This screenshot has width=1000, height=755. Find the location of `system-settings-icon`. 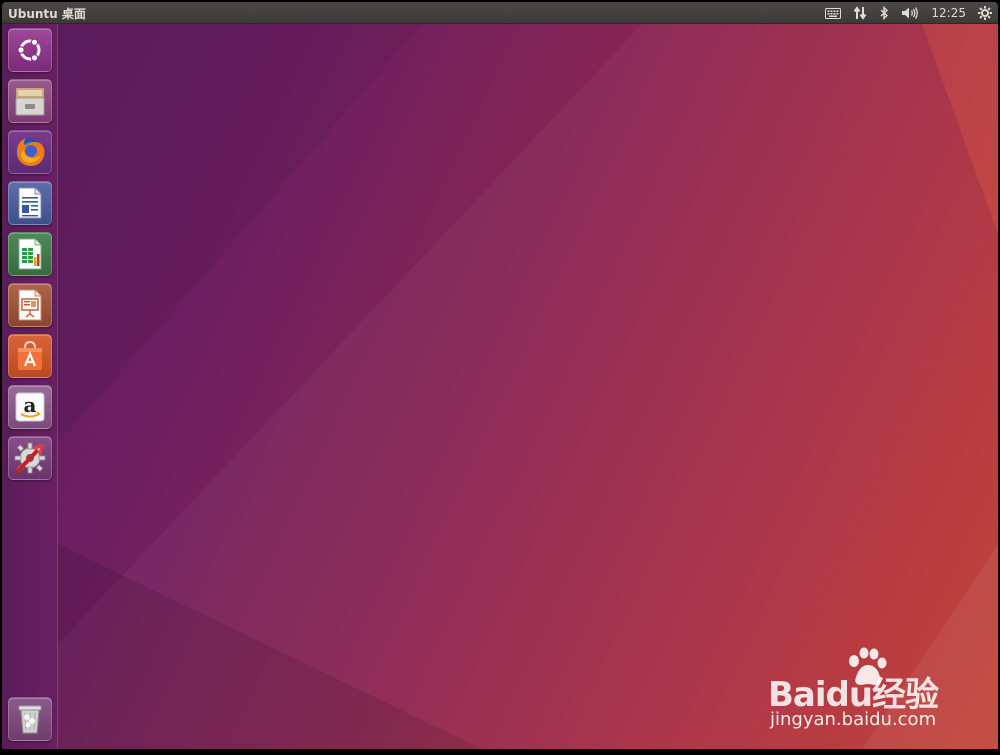

system-settings-icon is located at coordinates (30, 458).